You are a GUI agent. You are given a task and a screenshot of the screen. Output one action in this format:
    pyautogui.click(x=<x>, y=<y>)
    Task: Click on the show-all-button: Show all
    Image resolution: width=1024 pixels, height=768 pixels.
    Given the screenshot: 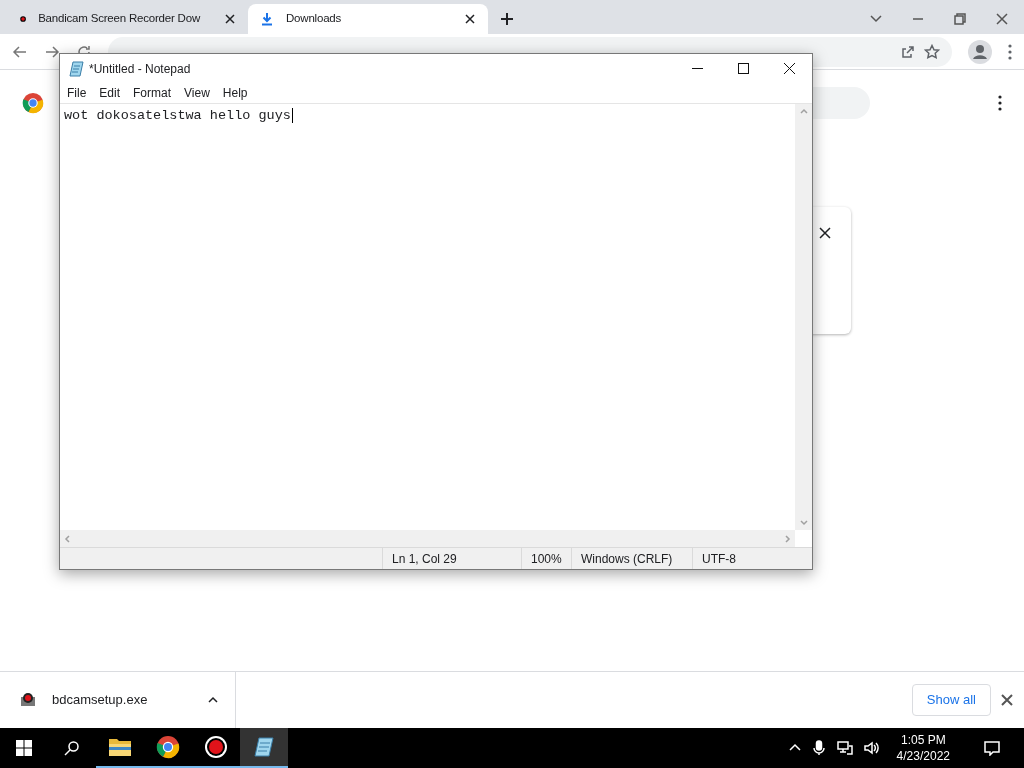 What is the action you would take?
    pyautogui.click(x=951, y=700)
    